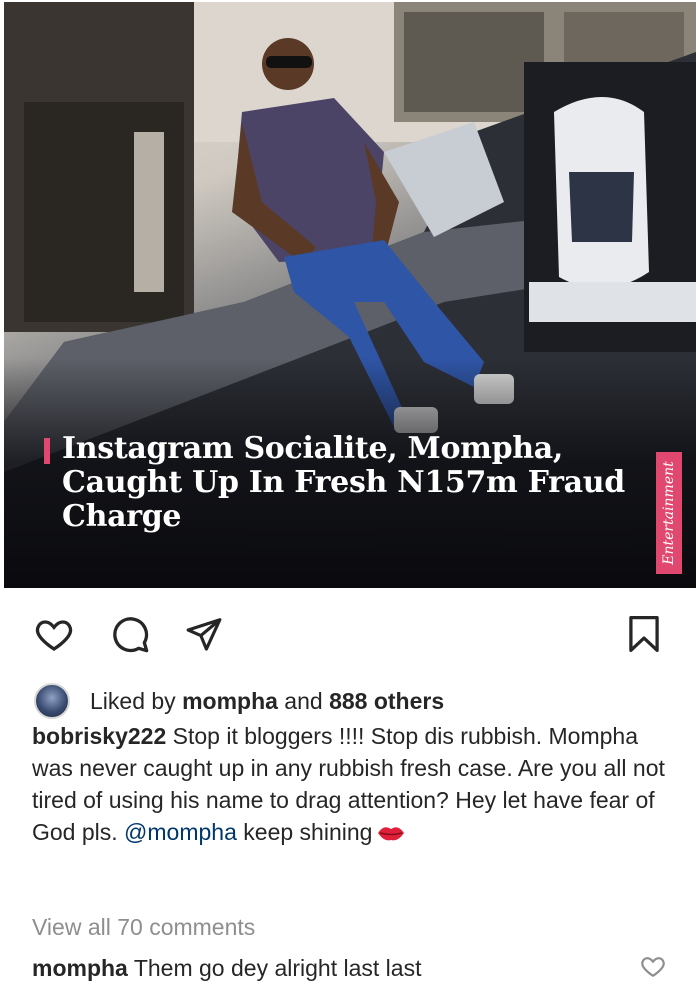  Describe the element at coordinates (80, 968) in the screenshot. I see `comment-username: mompha` at that location.